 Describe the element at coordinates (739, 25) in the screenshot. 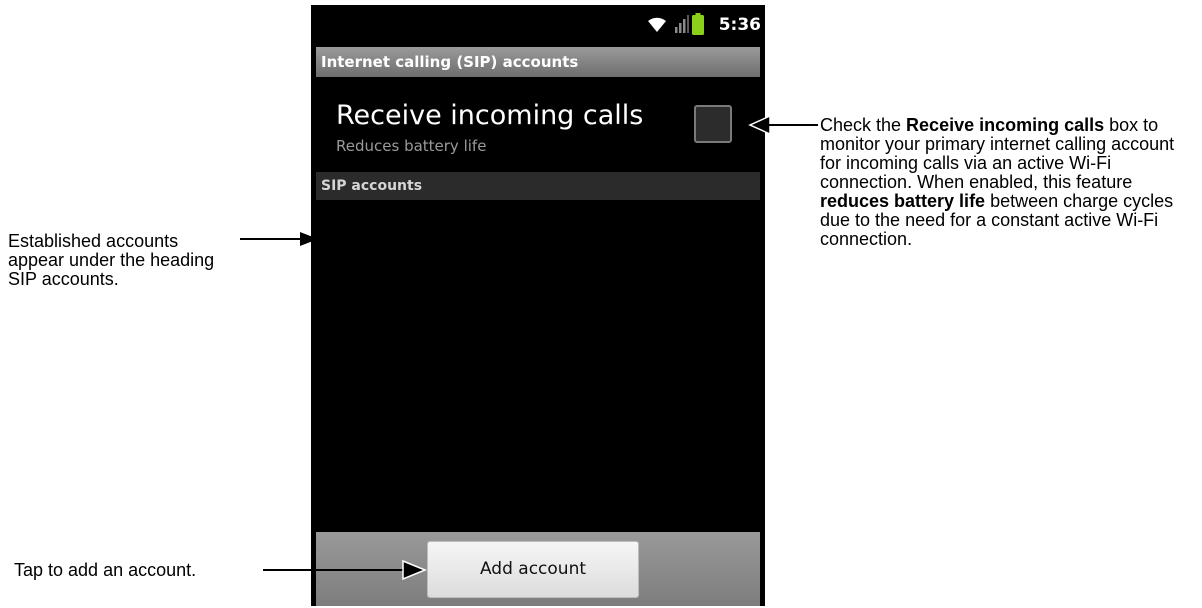

I see `status-time: 5:36` at that location.